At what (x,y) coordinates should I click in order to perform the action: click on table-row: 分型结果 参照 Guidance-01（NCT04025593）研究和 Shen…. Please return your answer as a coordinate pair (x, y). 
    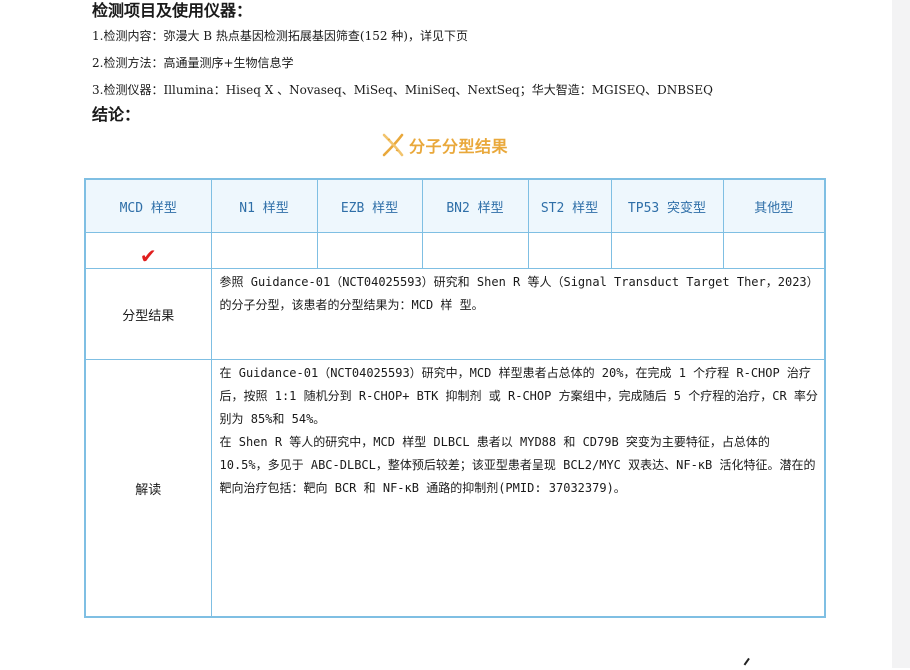
    Looking at the image, I should click on (455, 314).